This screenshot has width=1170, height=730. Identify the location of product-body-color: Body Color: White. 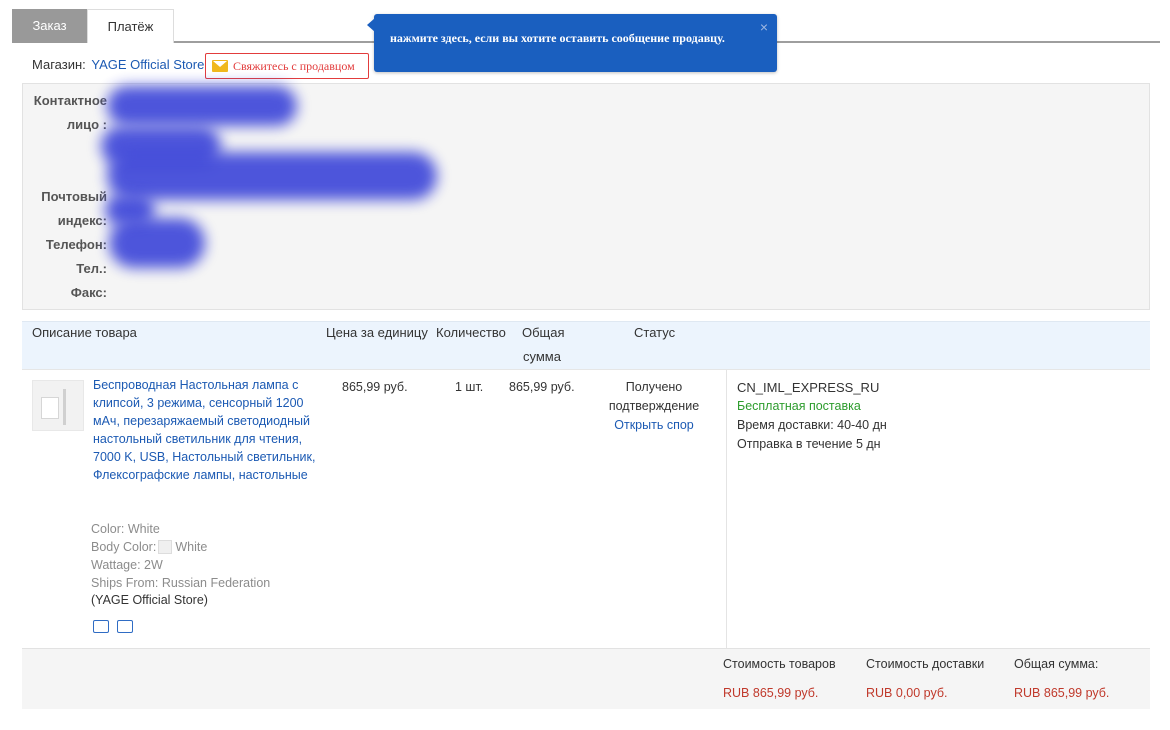
(149, 547).